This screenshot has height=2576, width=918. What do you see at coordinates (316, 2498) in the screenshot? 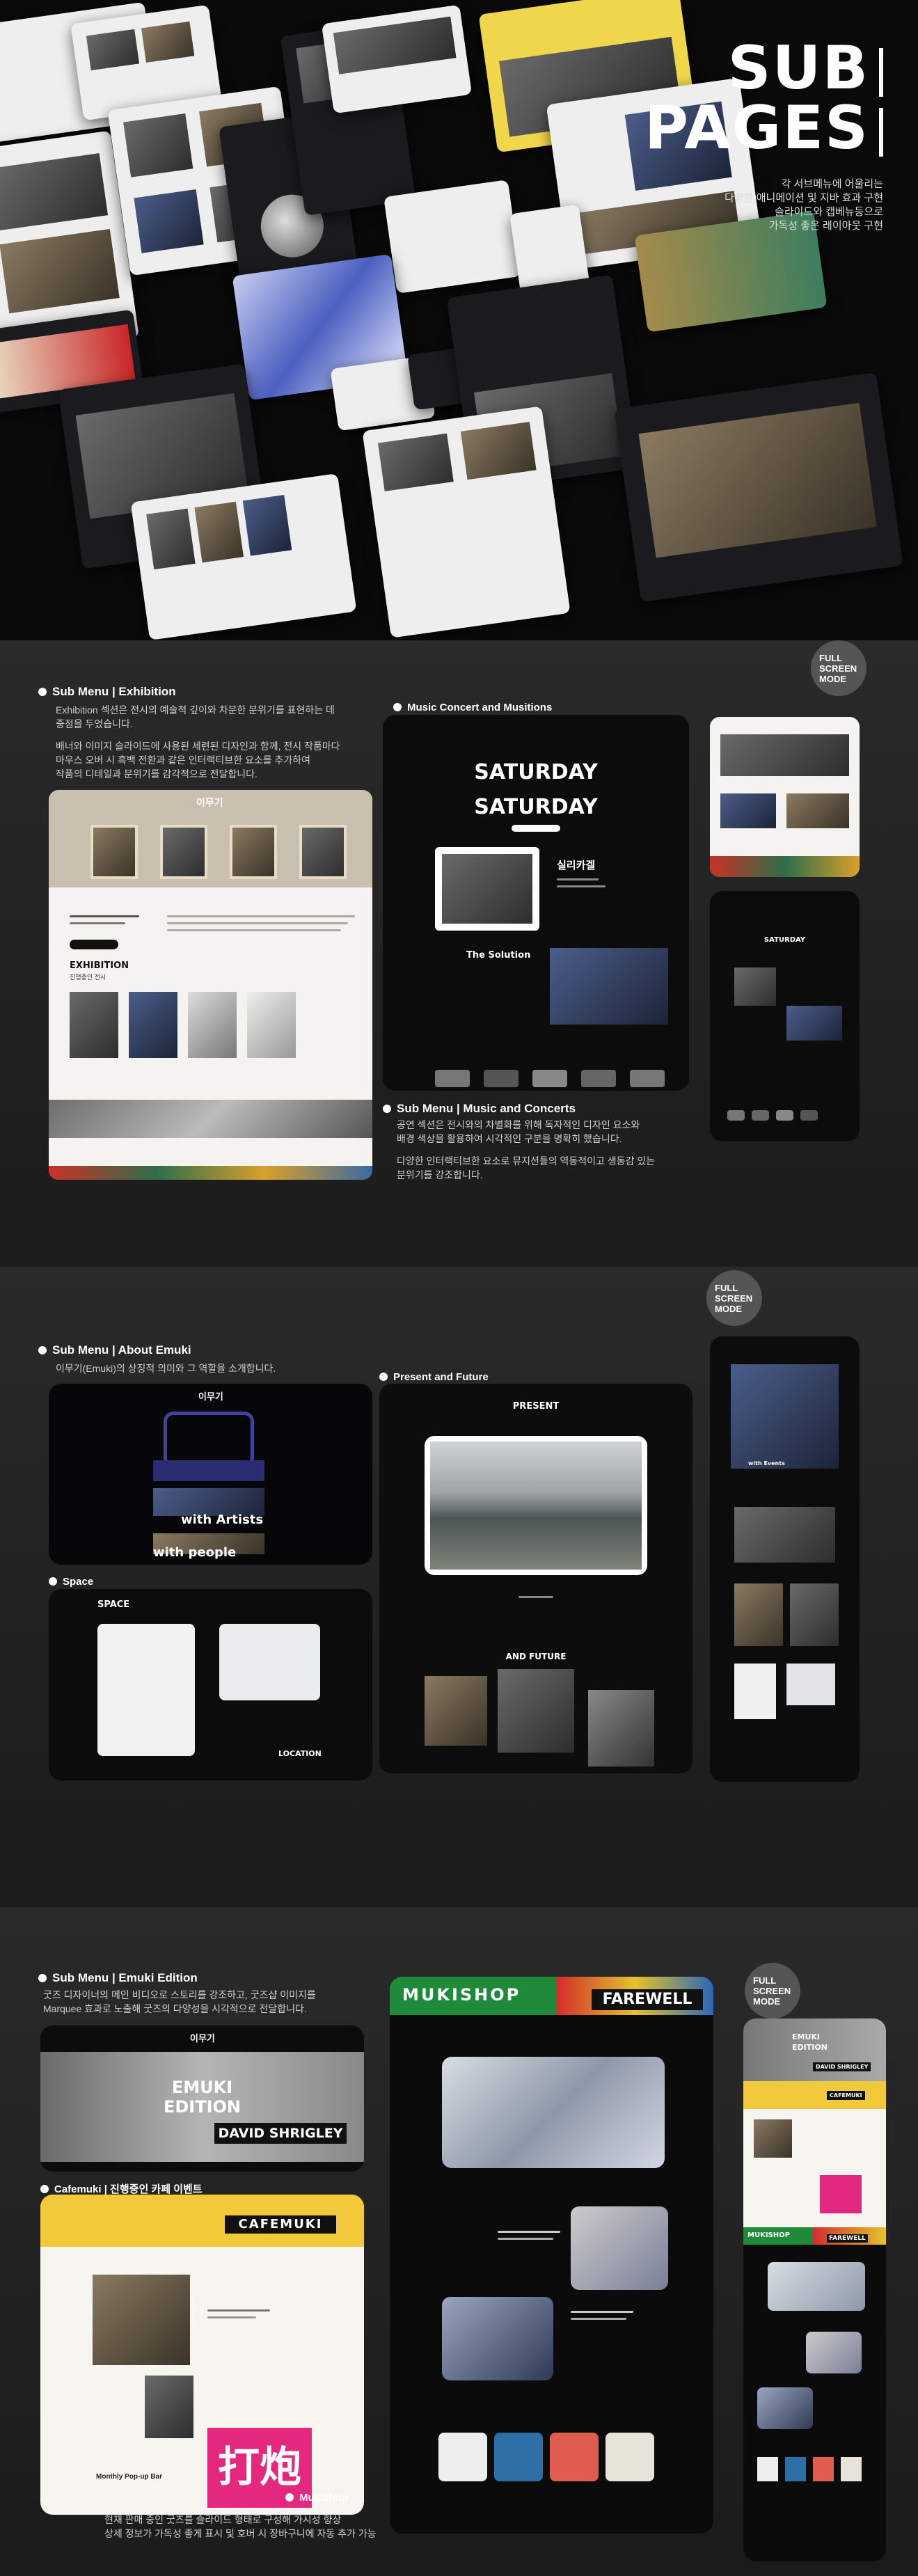
I see `mukishop-title: Mukishop` at bounding box center [316, 2498].